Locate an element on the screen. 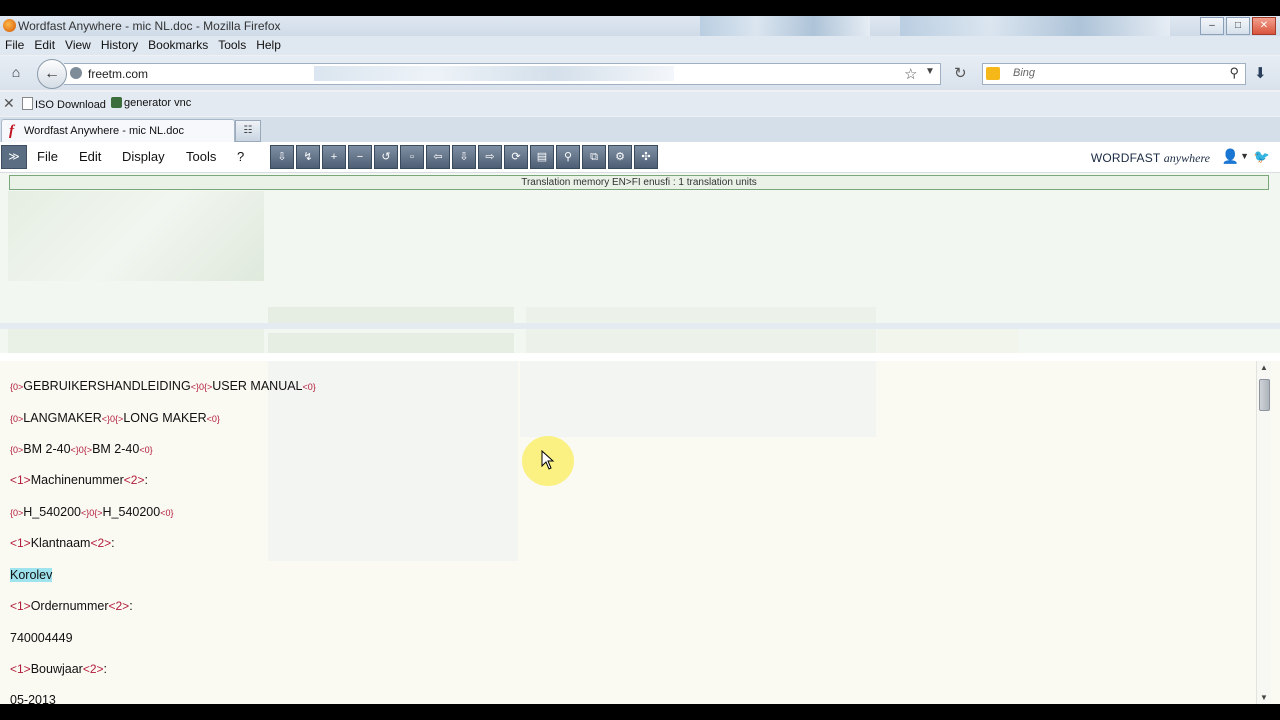 The height and width of the screenshot is (720, 1280). copy-source-icon: ▫ is located at coordinates (412, 157).